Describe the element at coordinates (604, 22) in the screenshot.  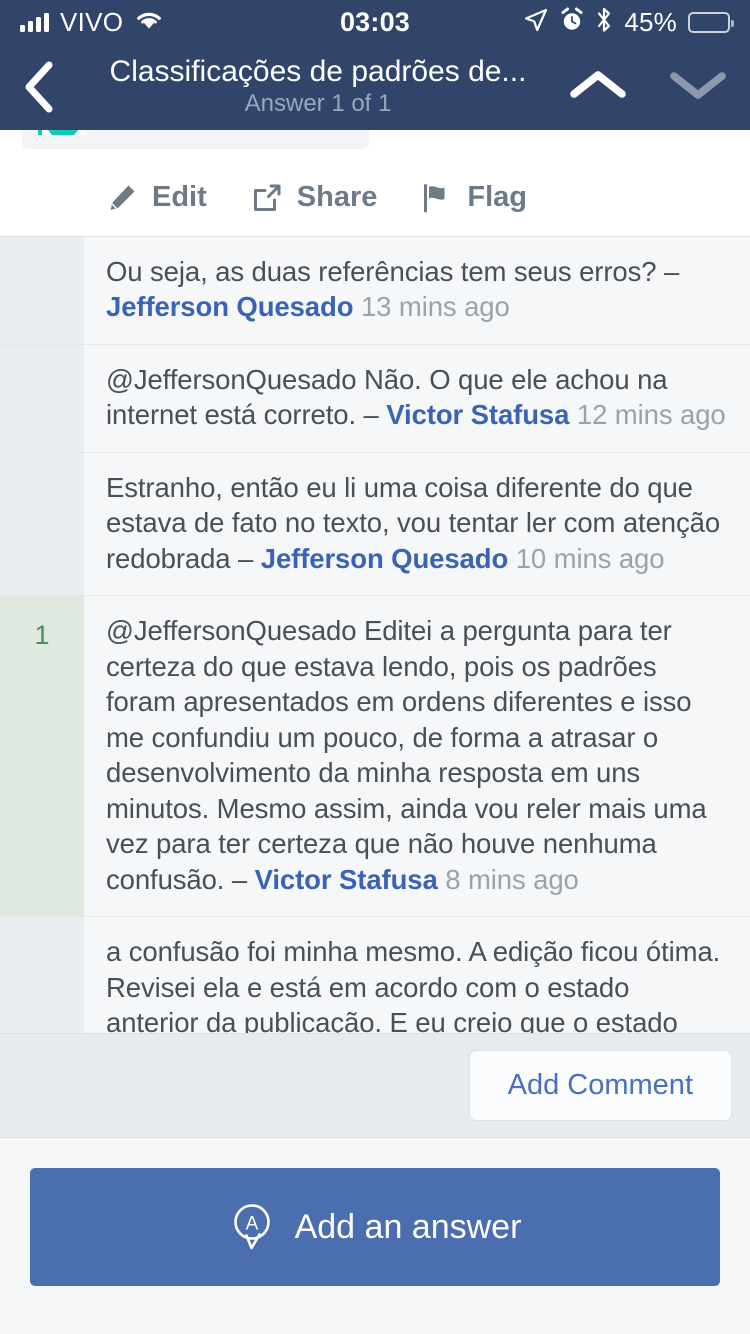
I see `bluetooth-icon` at that location.